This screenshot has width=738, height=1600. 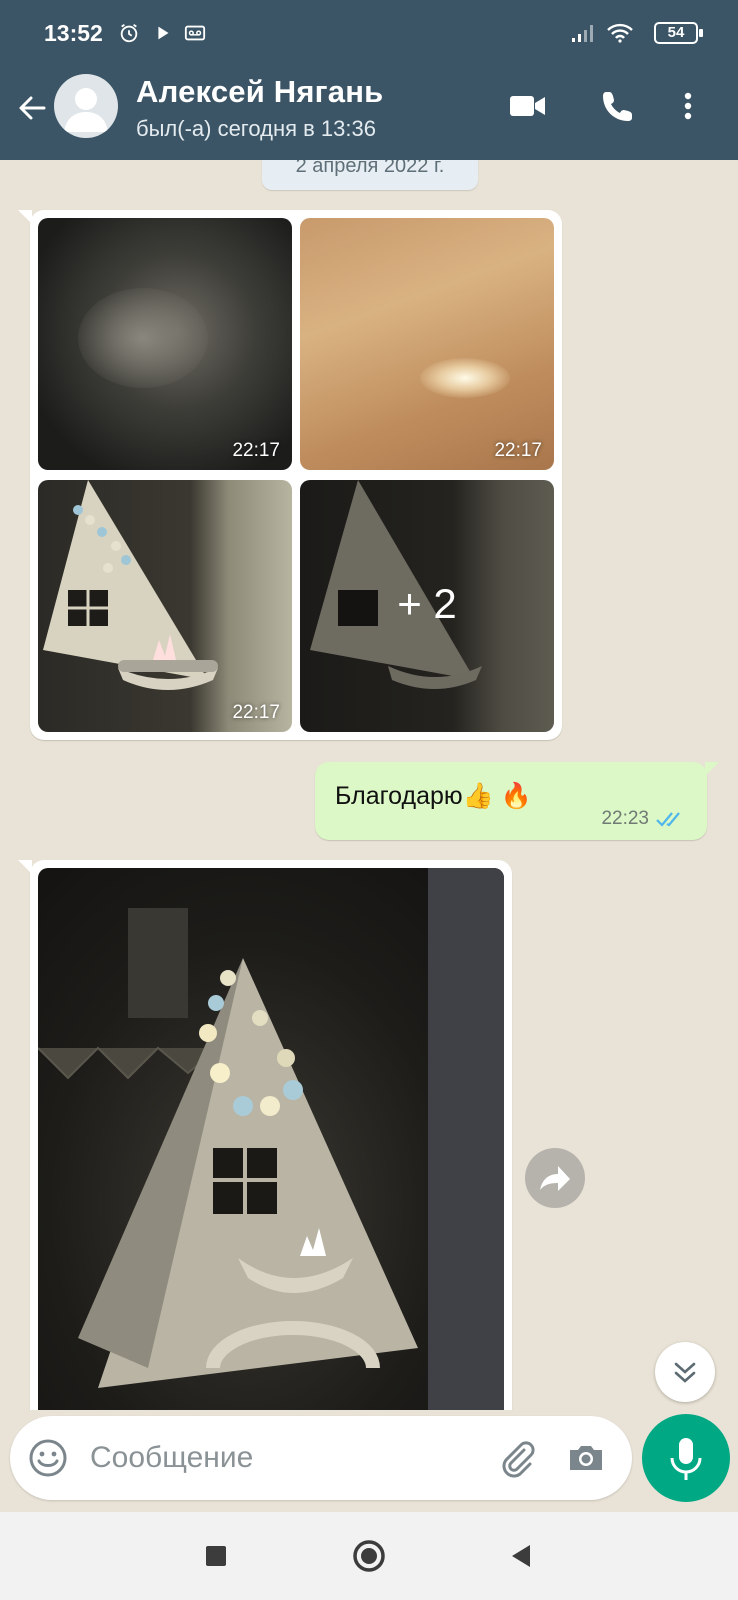 I want to click on back-arrow-icon, so click(x=32, y=108).